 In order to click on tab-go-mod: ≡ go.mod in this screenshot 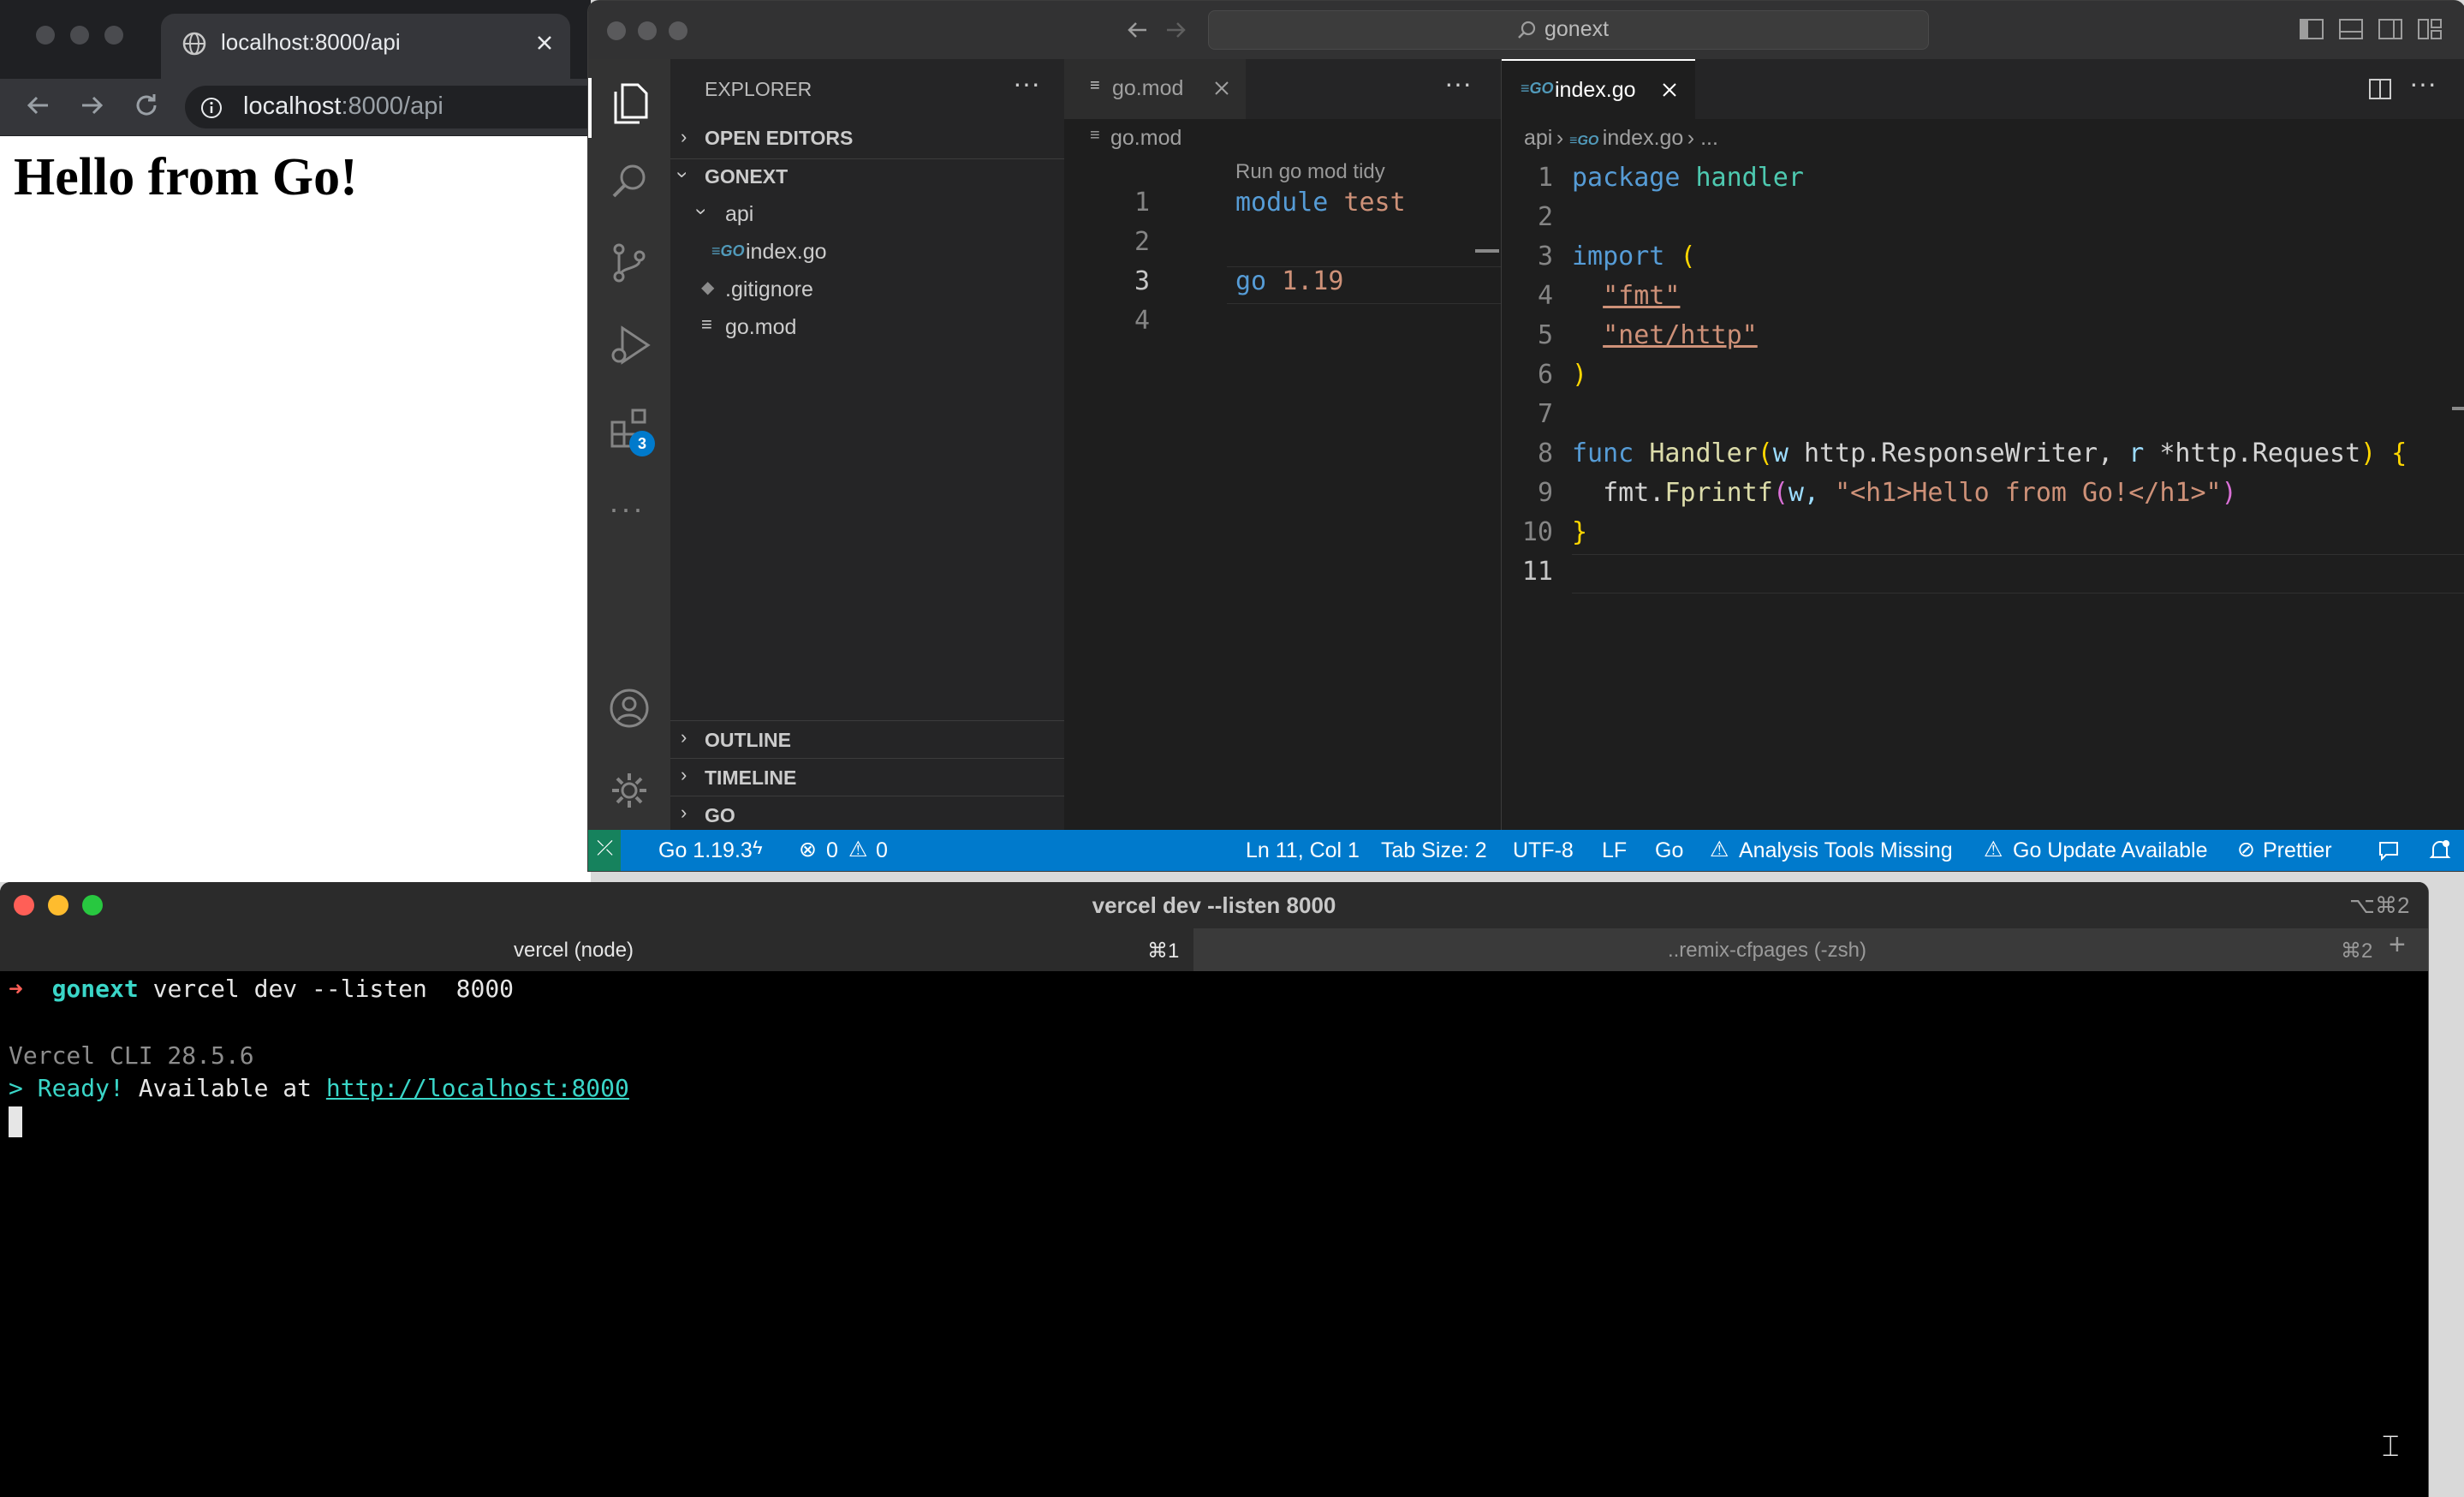, I will do `click(1155, 89)`.